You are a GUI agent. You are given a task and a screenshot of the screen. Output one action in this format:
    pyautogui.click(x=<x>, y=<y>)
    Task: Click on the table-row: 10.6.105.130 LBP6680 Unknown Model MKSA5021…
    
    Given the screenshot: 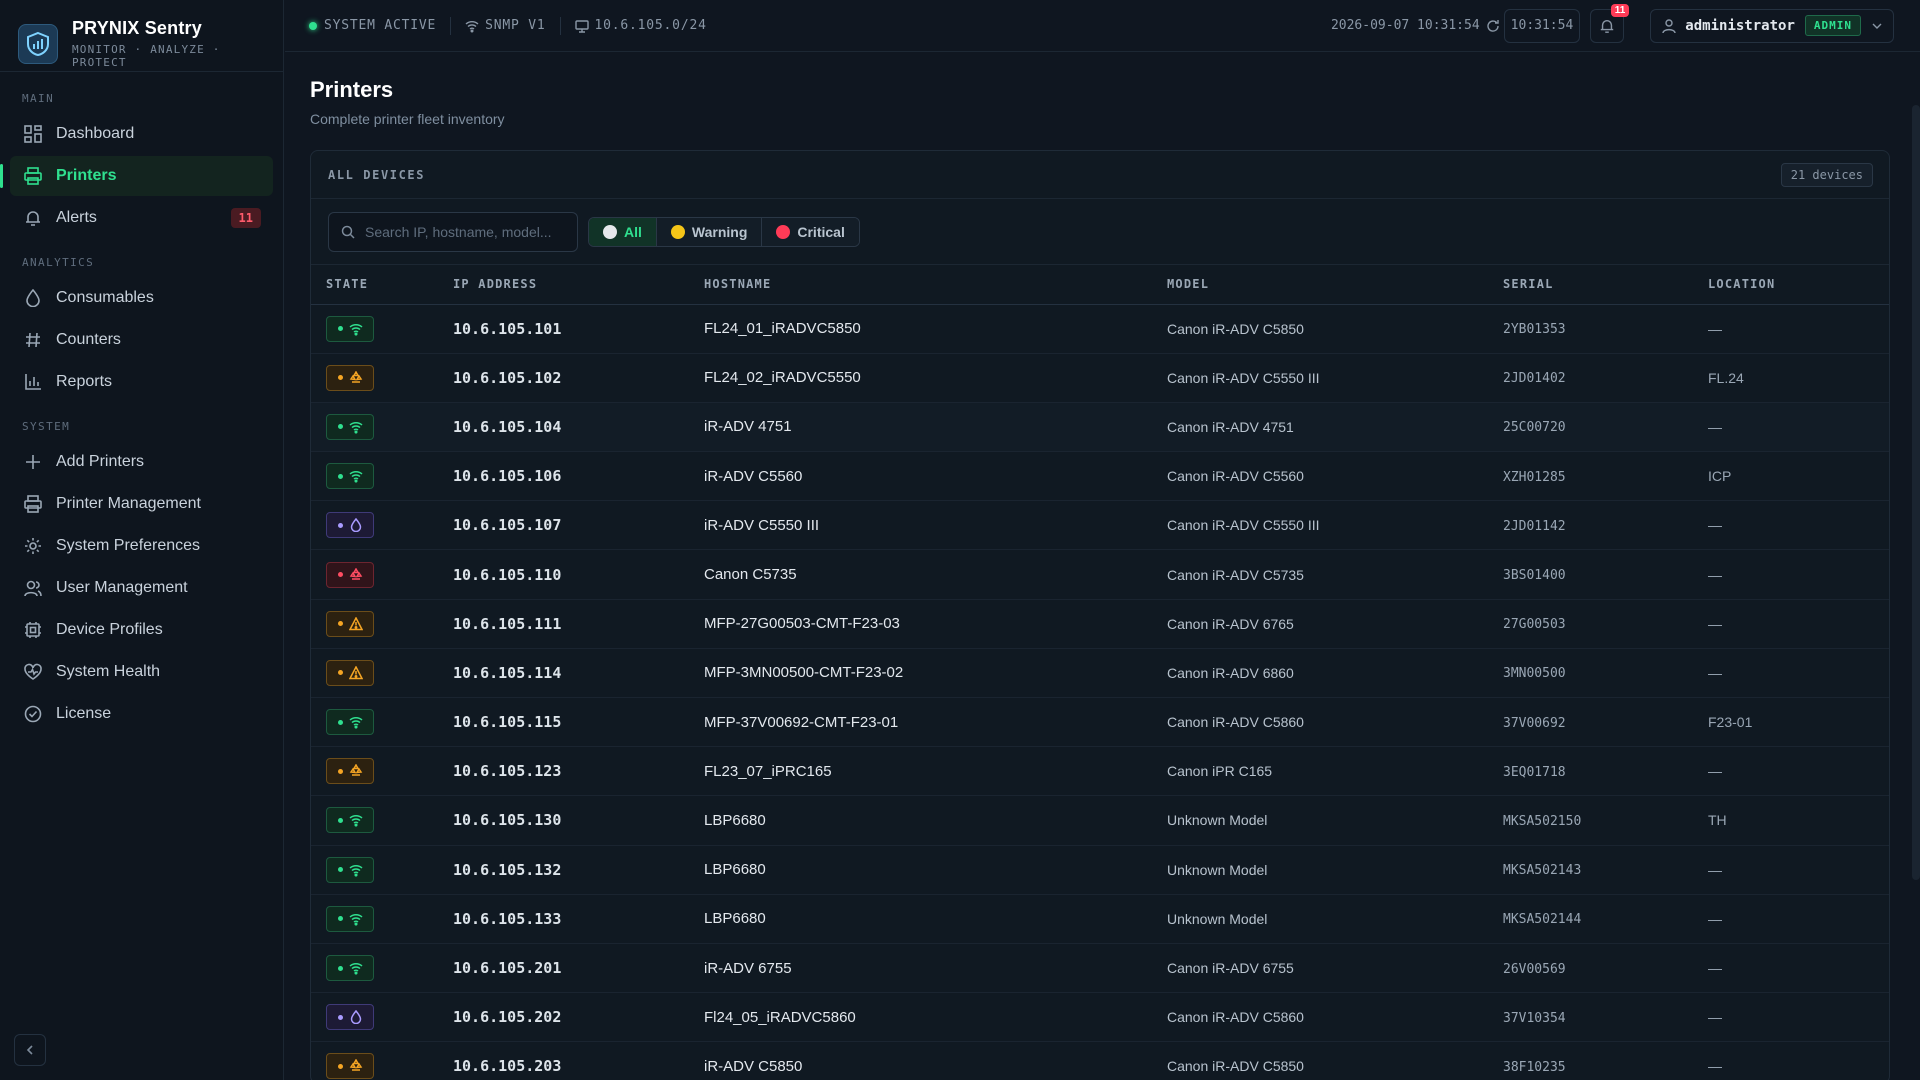 What is the action you would take?
    pyautogui.click(x=1100, y=820)
    